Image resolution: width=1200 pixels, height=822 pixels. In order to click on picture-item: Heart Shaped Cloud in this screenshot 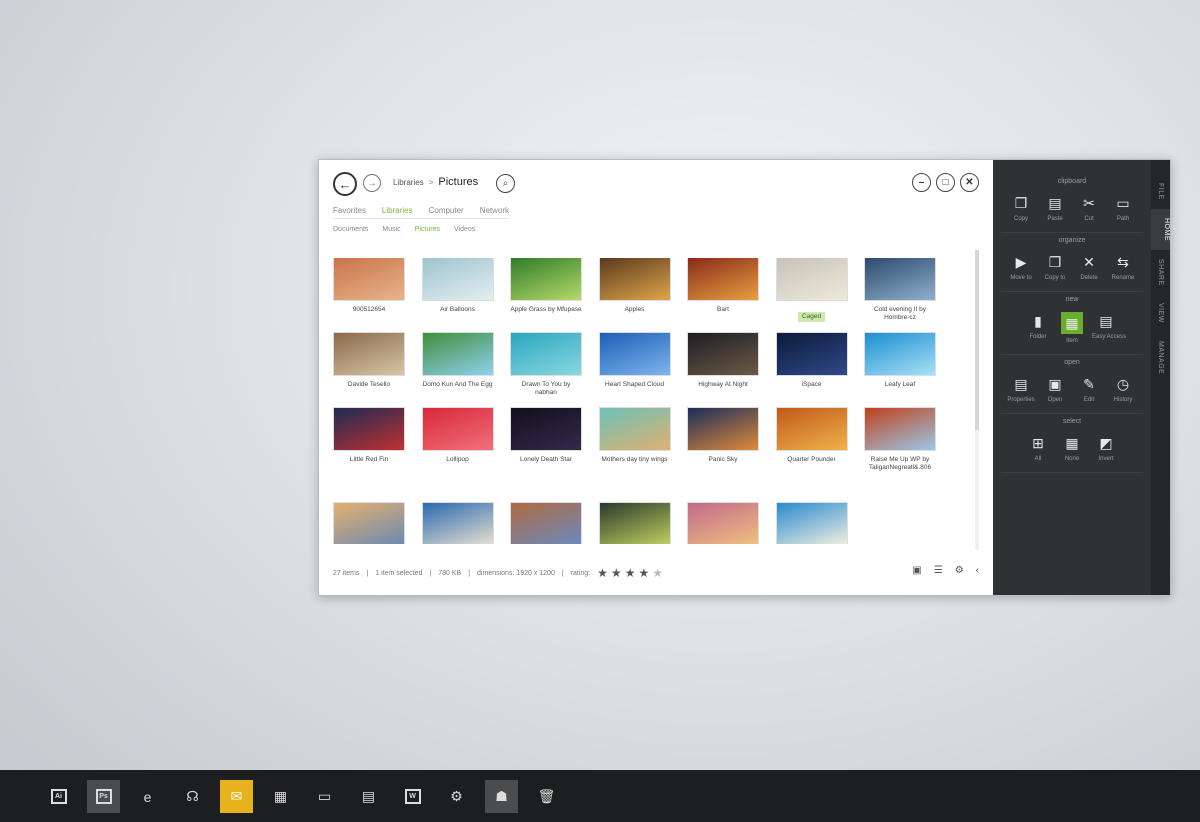, I will do `click(635, 361)`.